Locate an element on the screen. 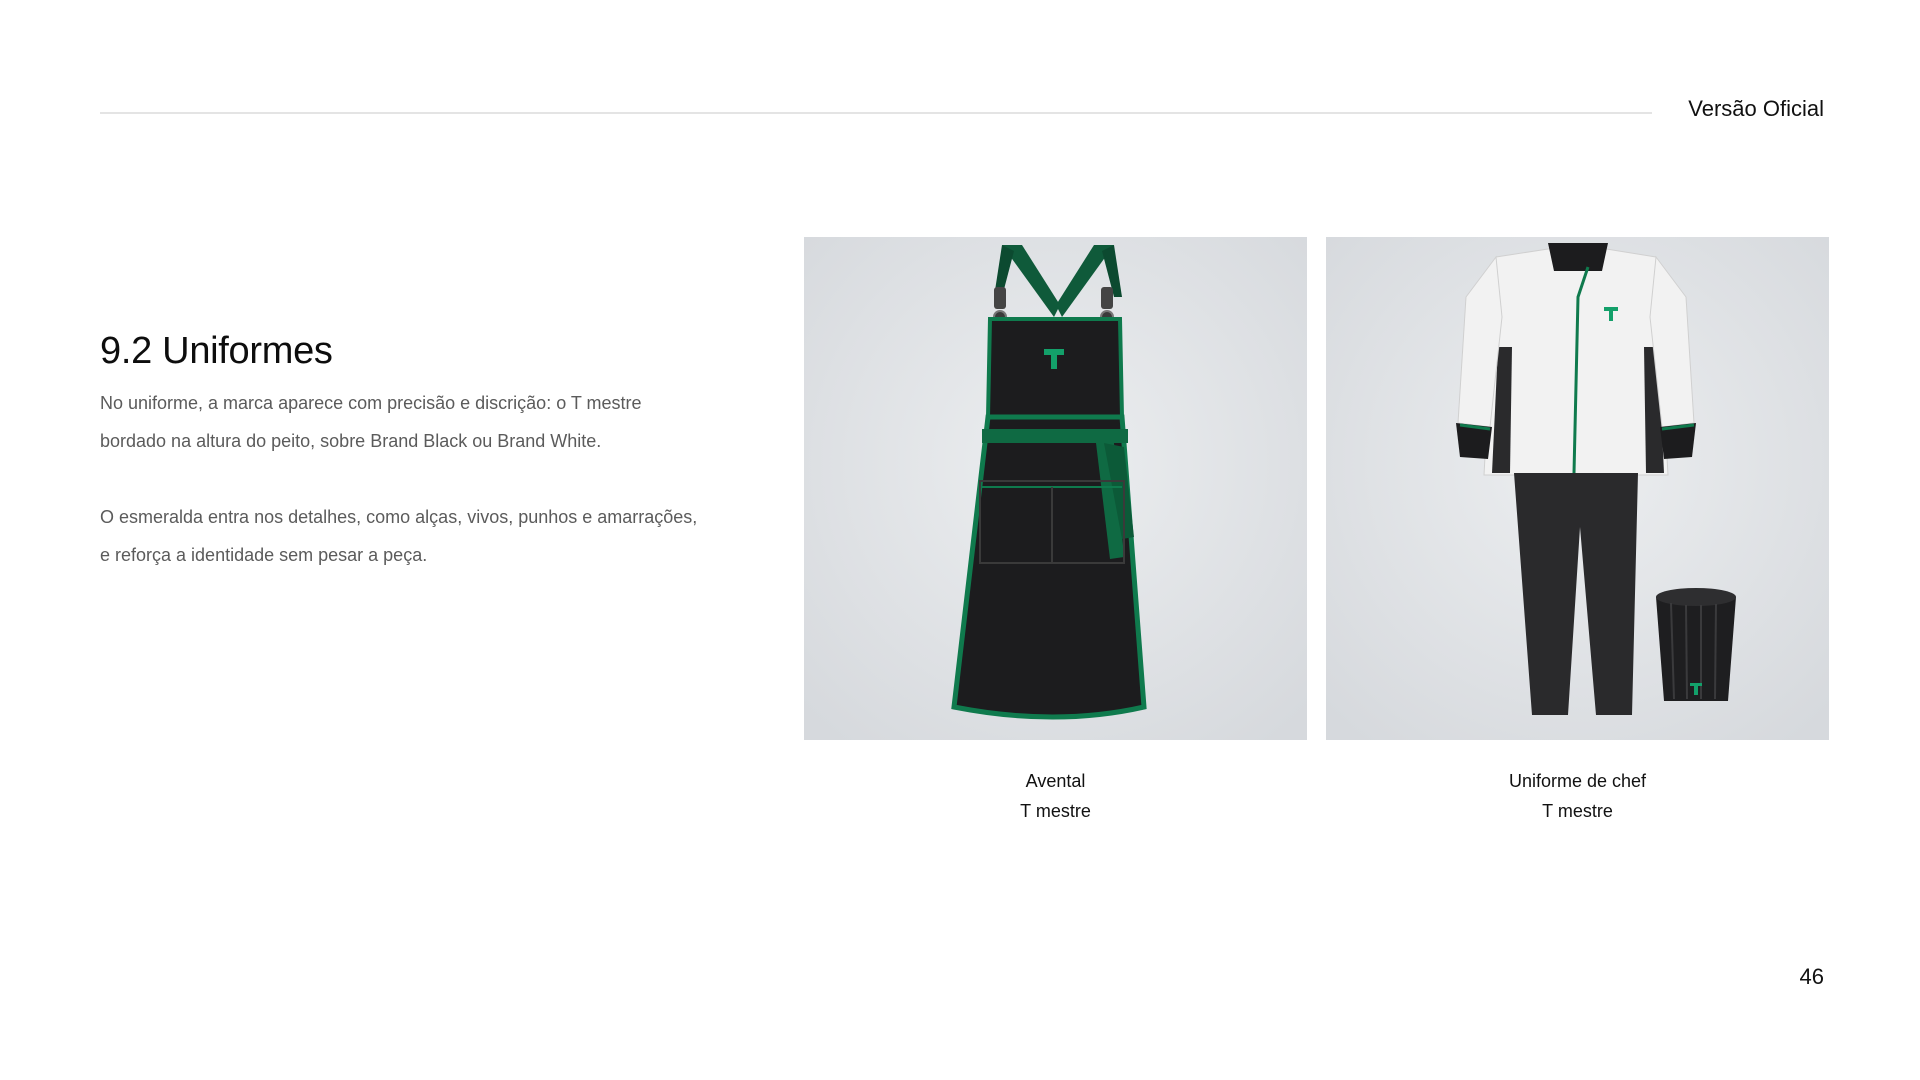 The image size is (1920, 1080). page-number: 46 is located at coordinates (1811, 976).